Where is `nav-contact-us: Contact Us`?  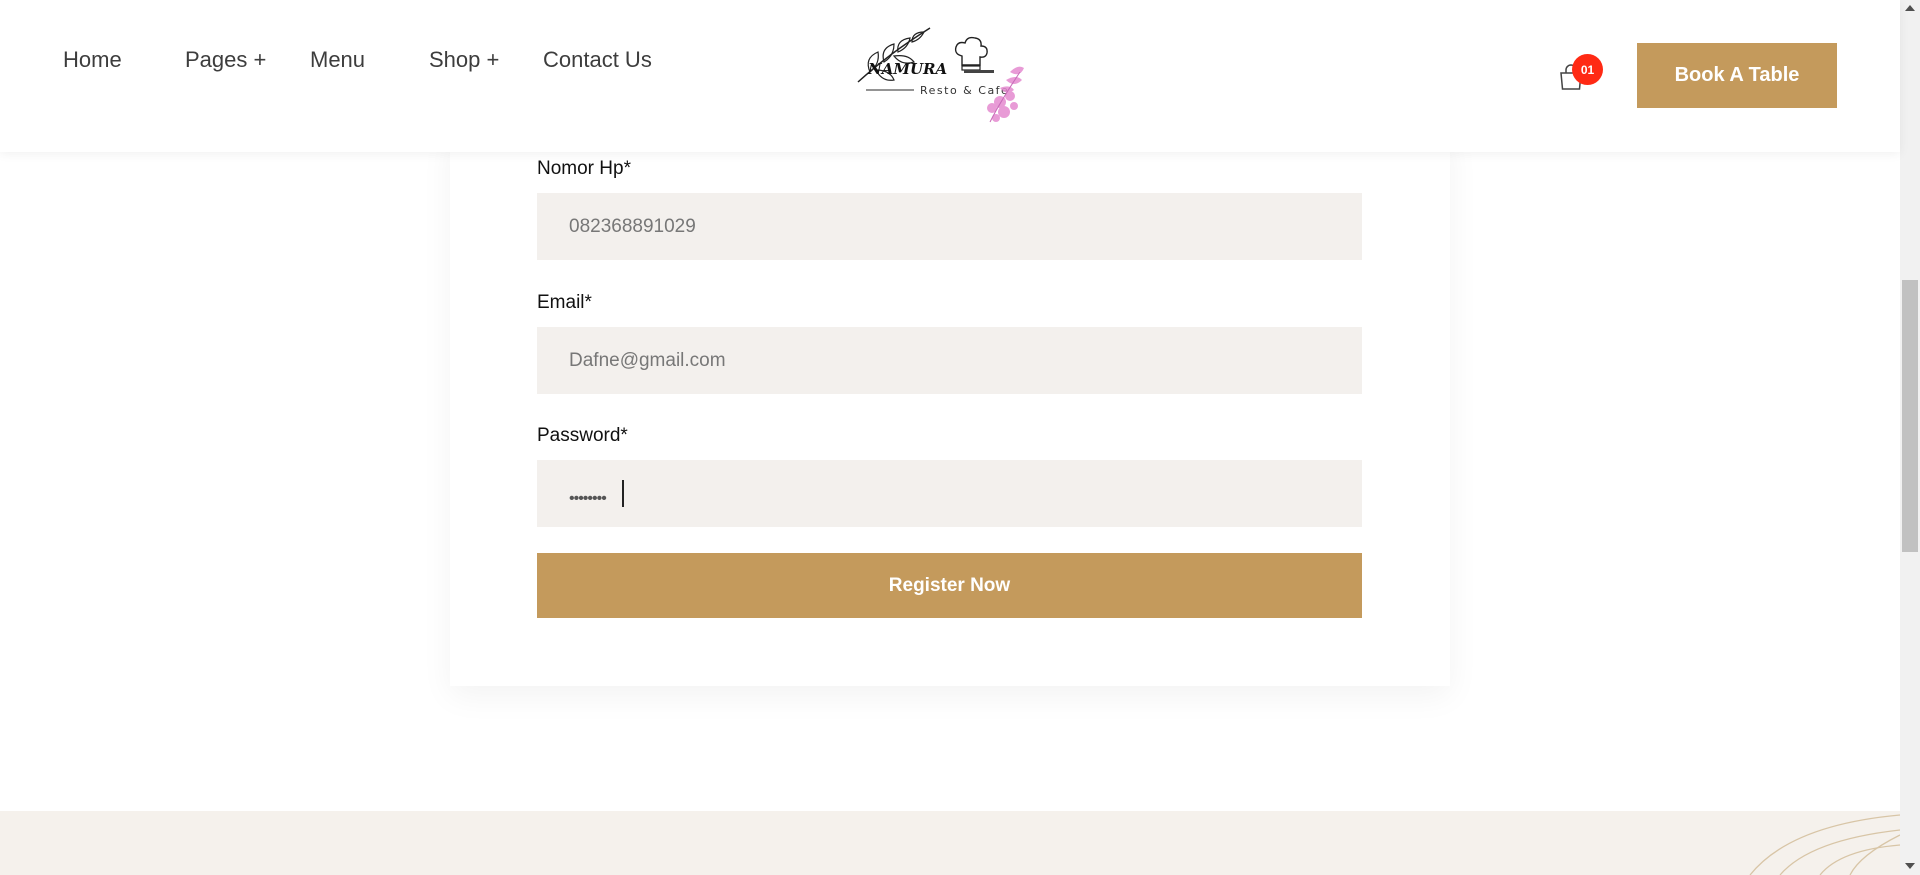 nav-contact-us: Contact Us is located at coordinates (597, 60).